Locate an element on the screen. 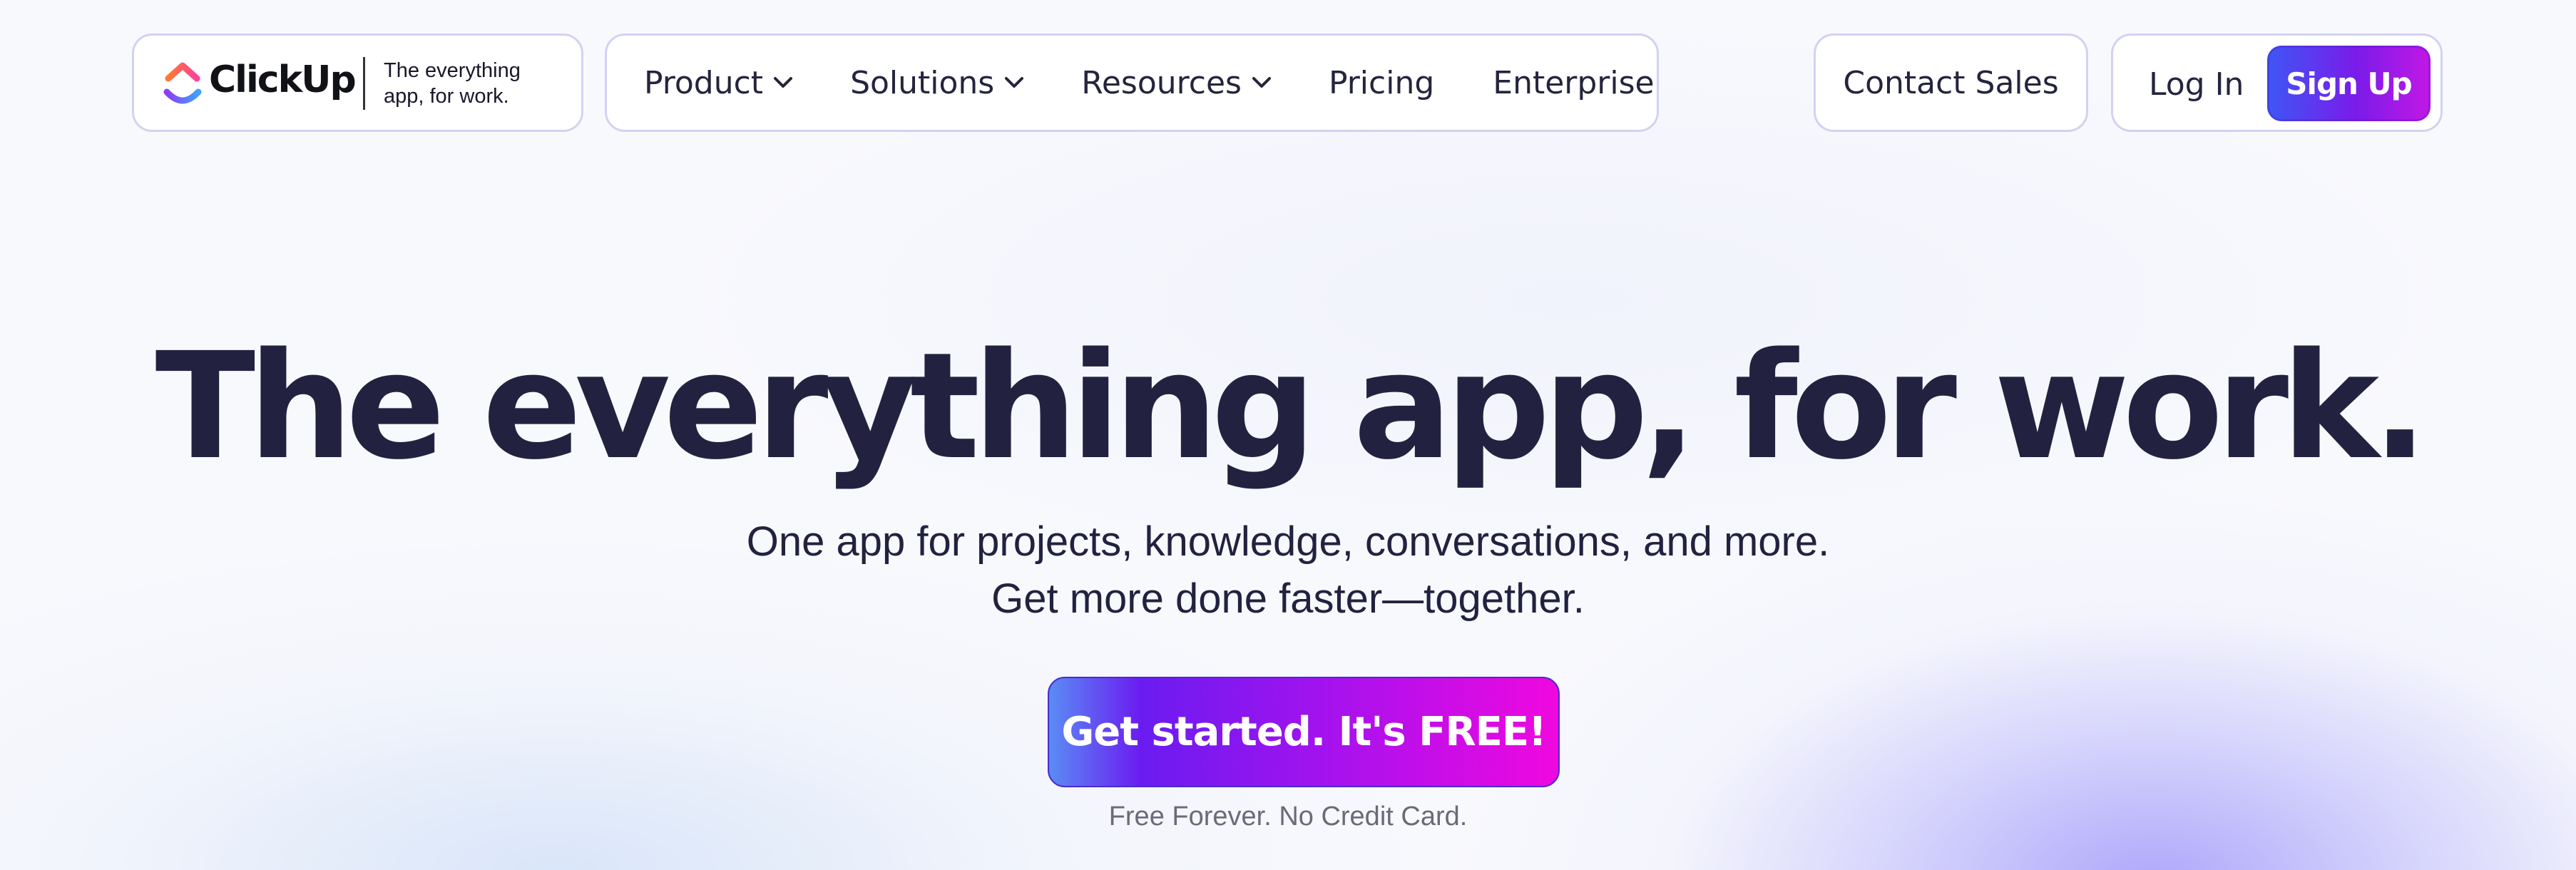 This screenshot has height=870, width=2576. nav-item-solutions: Solutions is located at coordinates (937, 83).